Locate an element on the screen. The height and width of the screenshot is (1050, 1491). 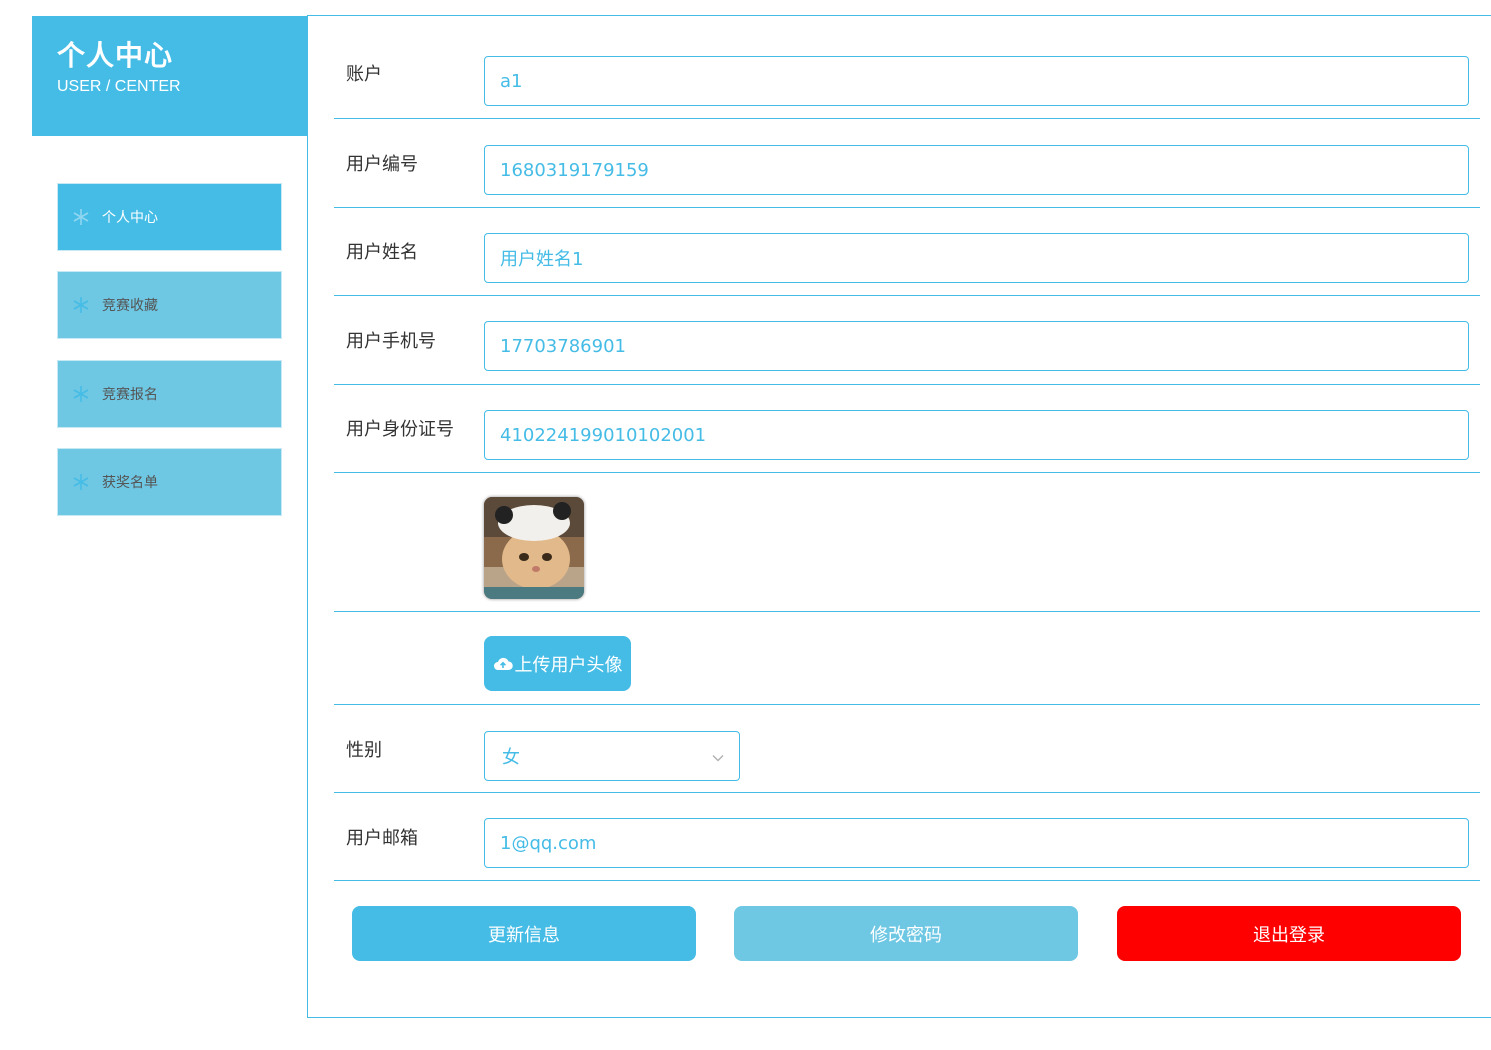
sidebar-item-user-center: 个人中心 is located at coordinates (169, 217).